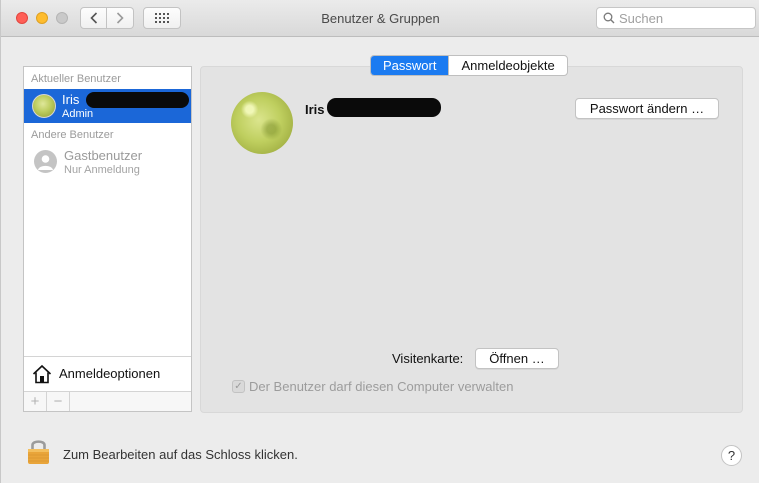 This screenshot has width=759, height=483. I want to click on add-user-button: +, so click(35, 401).